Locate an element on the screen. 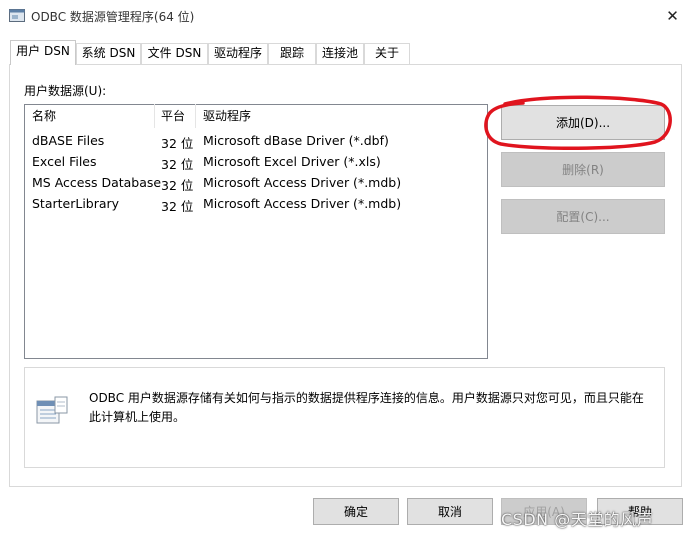  list-item-name: Excel Files is located at coordinates (64, 161).